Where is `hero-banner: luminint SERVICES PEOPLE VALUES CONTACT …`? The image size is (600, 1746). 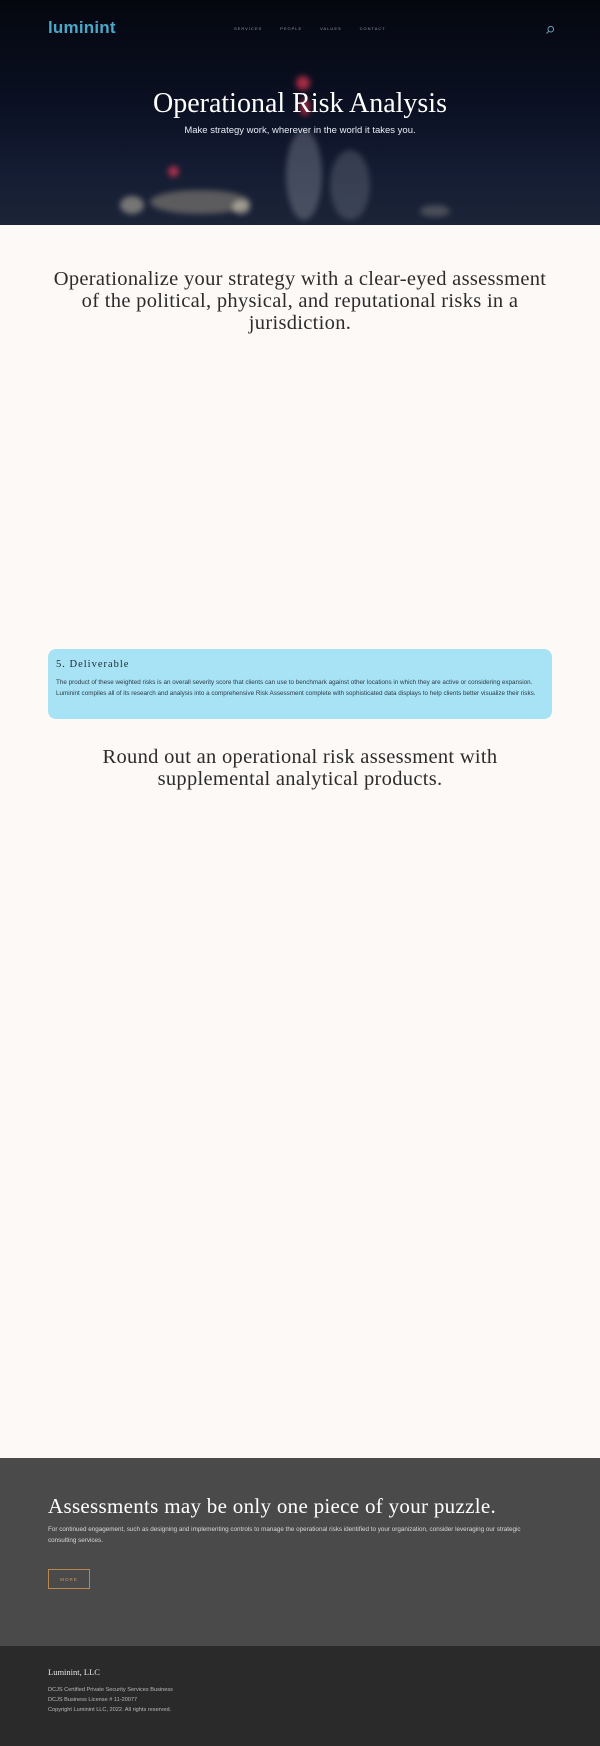 hero-banner: luminint SERVICES PEOPLE VALUES CONTACT … is located at coordinates (300, 112).